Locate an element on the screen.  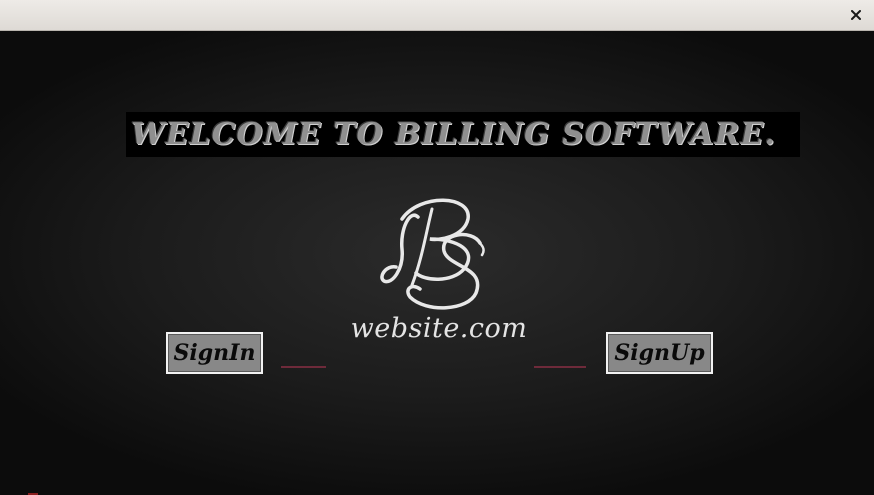
signin-button: SignIn is located at coordinates (214, 353).